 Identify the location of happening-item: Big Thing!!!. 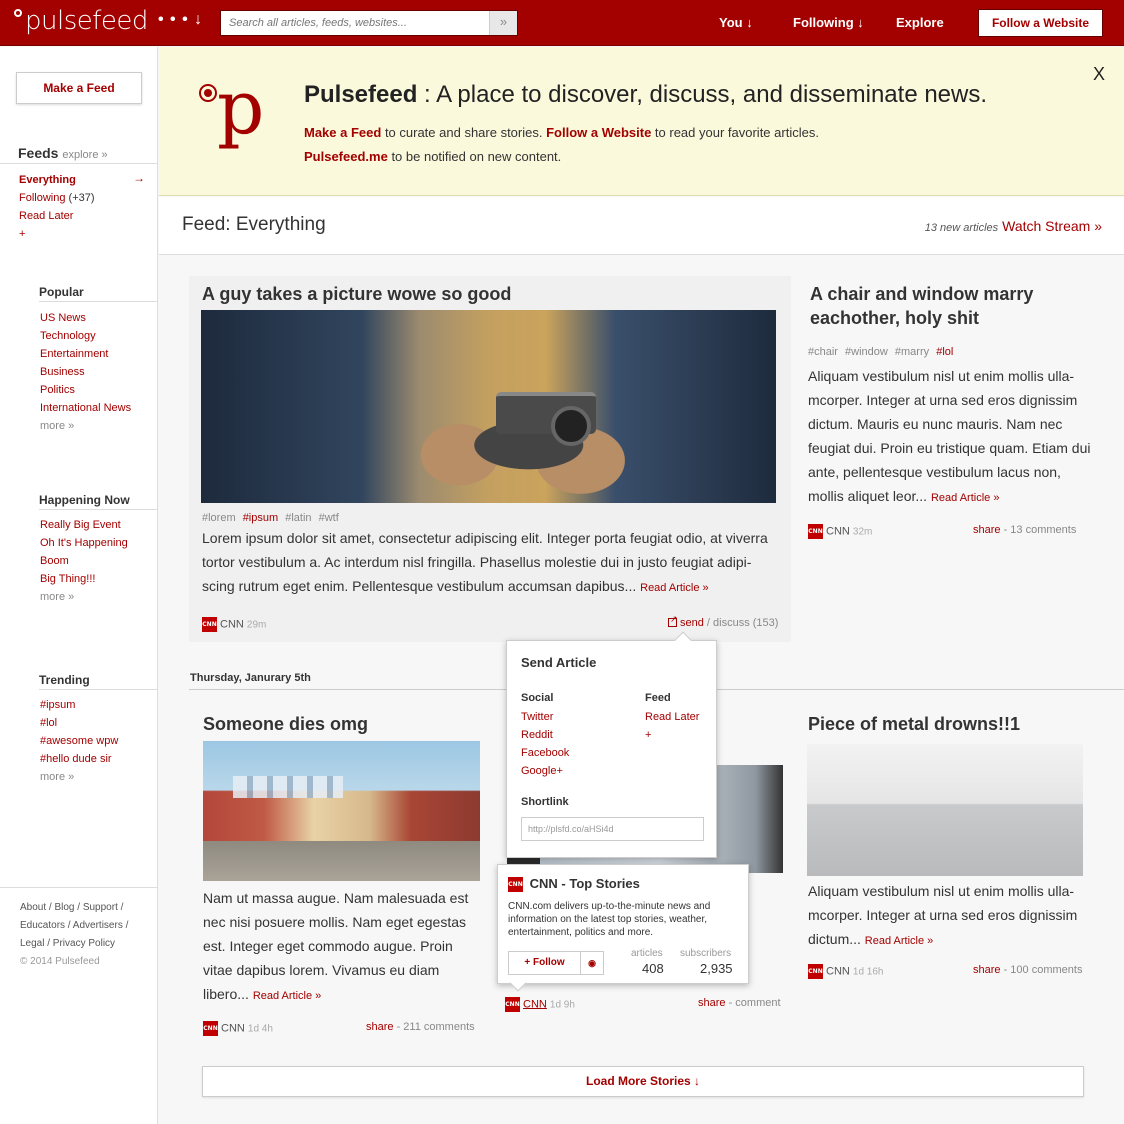
(84, 579).